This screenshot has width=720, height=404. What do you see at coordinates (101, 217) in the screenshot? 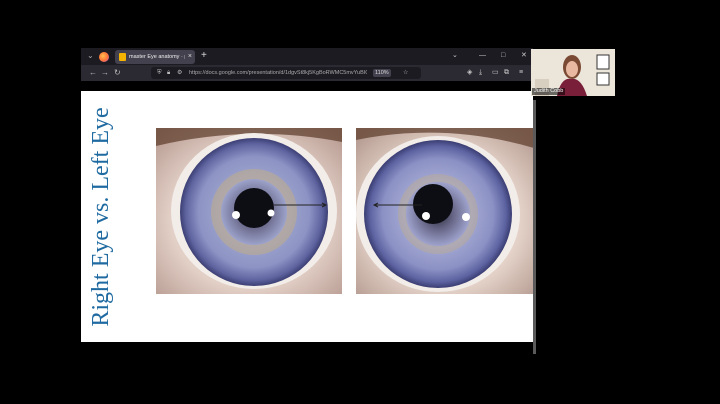
I see `slide-title: Right Eye vs. Left Eye` at bounding box center [101, 217].